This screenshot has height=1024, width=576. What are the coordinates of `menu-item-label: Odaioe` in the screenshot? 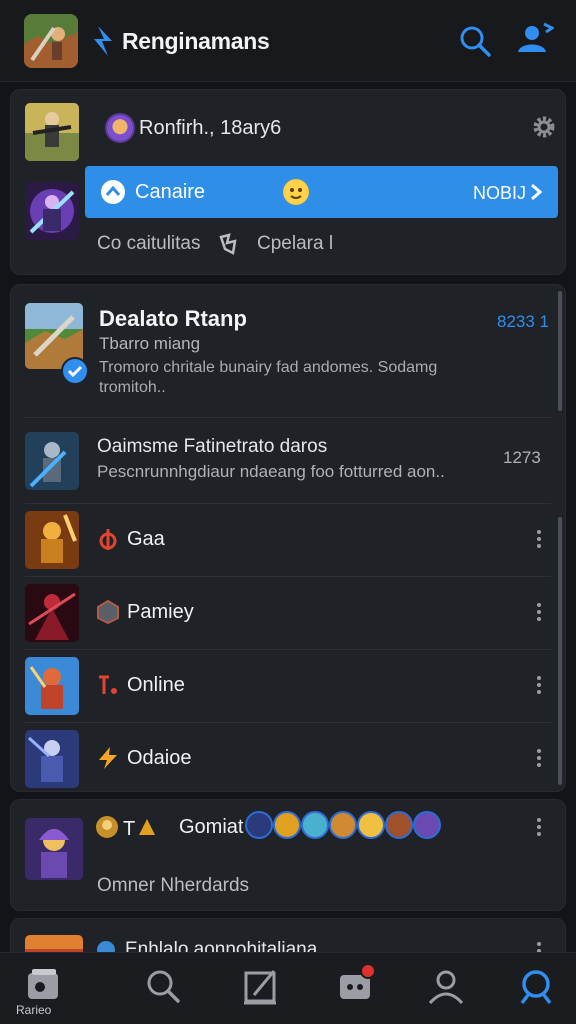 It's located at (159, 758).